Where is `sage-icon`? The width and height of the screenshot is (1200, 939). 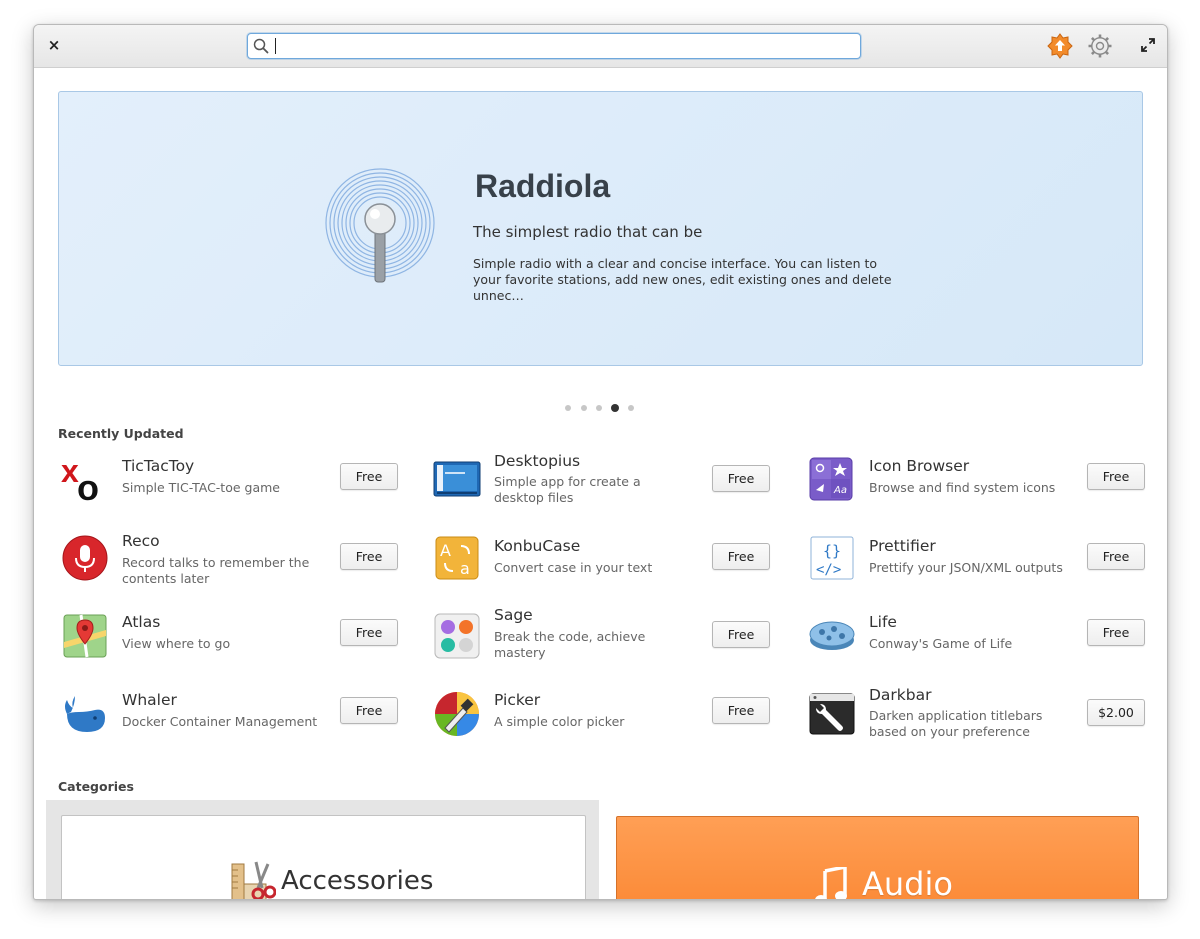
sage-icon is located at coordinates (457, 636).